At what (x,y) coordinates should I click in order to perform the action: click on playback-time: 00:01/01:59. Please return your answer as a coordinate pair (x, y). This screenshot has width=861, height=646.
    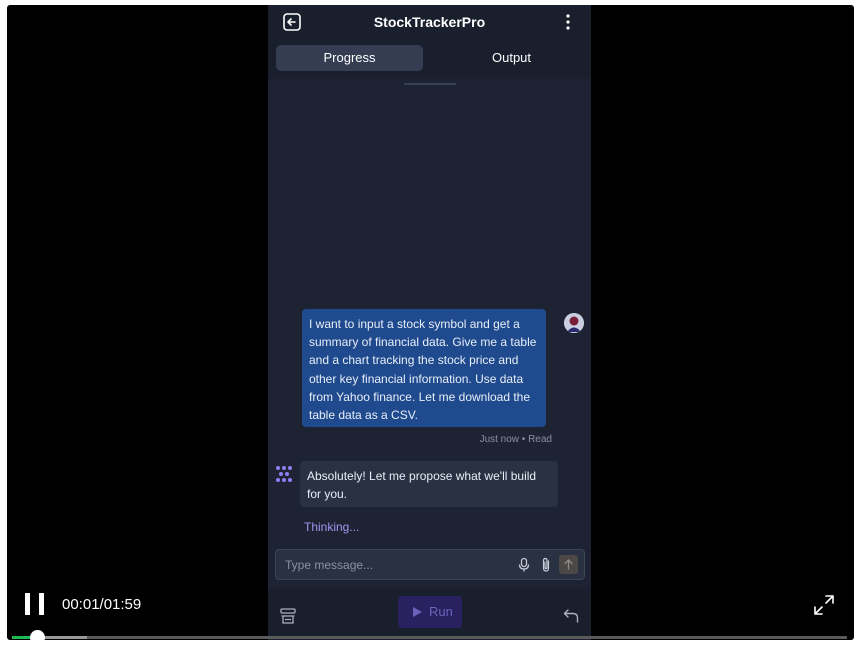
    Looking at the image, I should click on (102, 604).